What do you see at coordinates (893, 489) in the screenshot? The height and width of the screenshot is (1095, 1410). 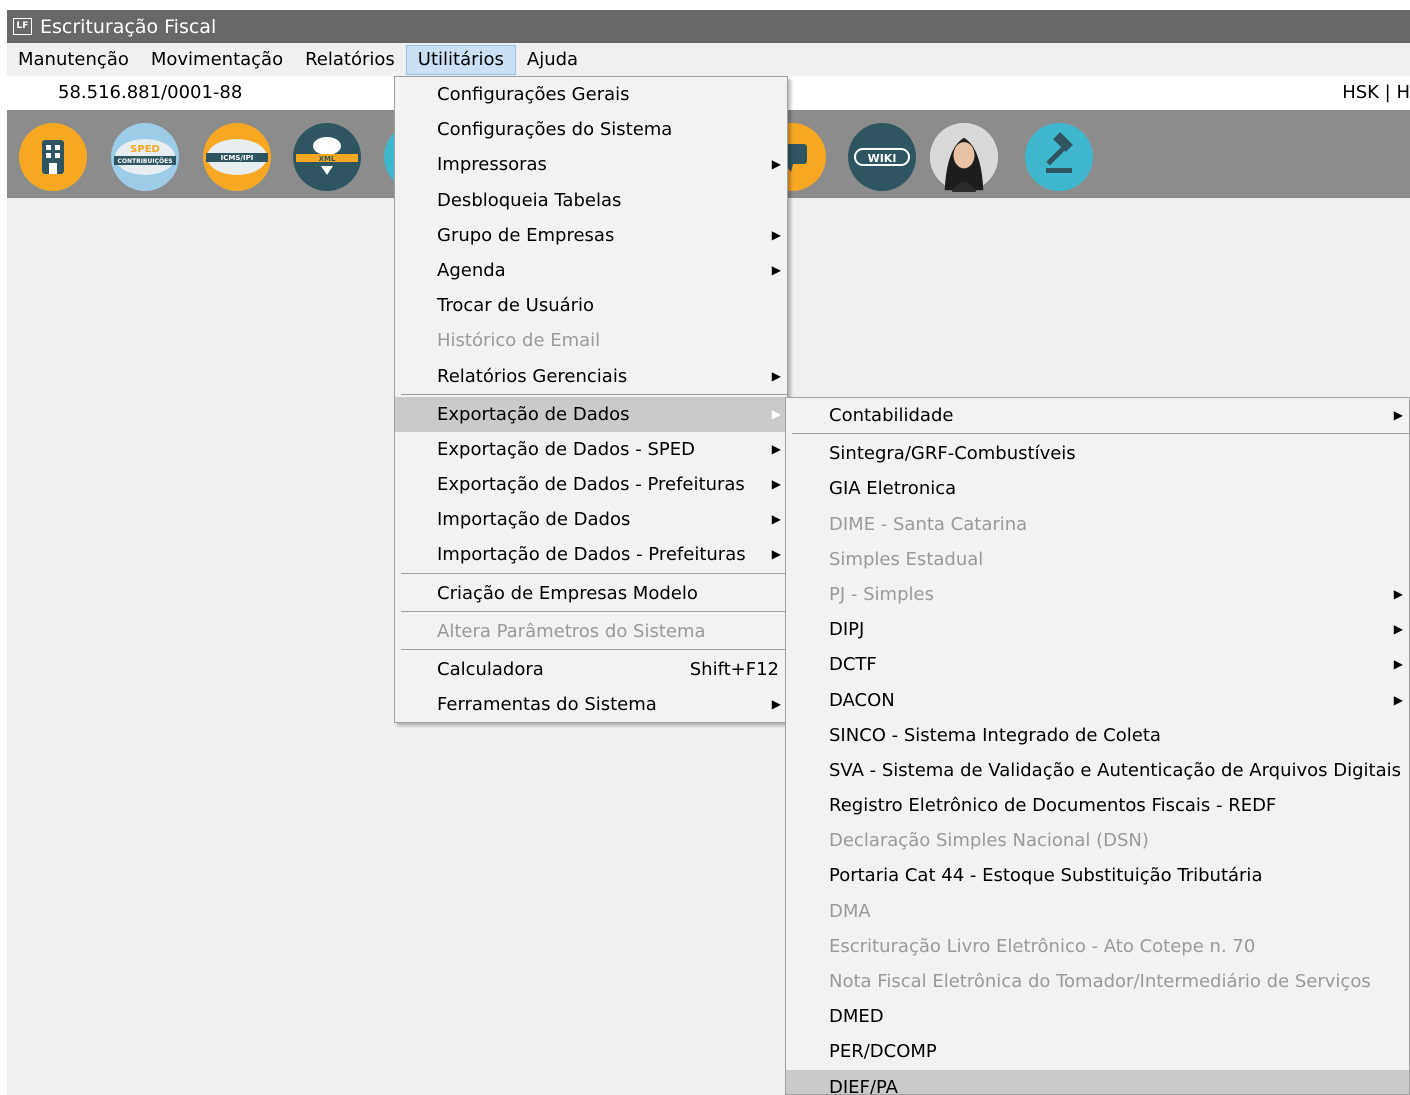 I see `menu-item-label: GIA Eletronica` at bounding box center [893, 489].